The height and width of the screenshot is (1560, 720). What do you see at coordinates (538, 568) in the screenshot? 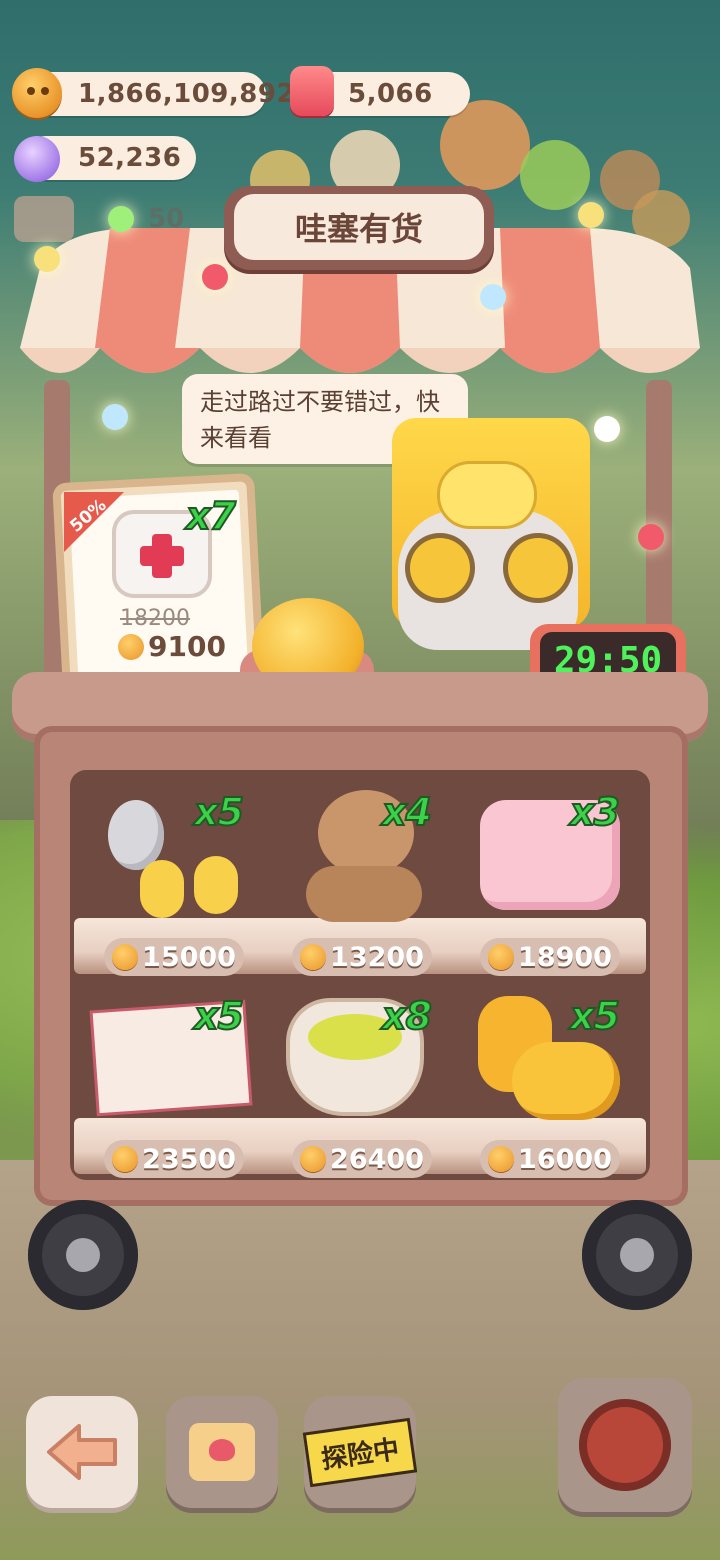
I see `cat-eye-right` at bounding box center [538, 568].